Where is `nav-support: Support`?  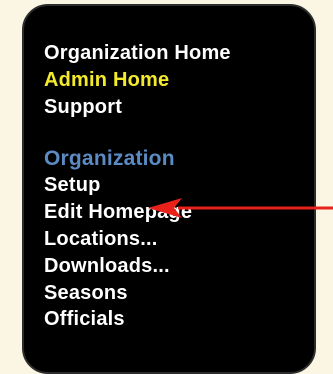 nav-support: Support is located at coordinates (174, 107).